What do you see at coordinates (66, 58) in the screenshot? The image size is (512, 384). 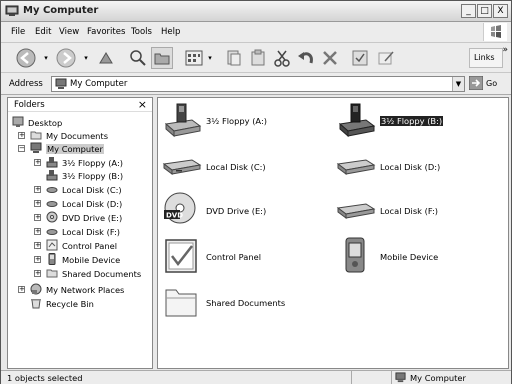 I see `forward-icon` at bounding box center [66, 58].